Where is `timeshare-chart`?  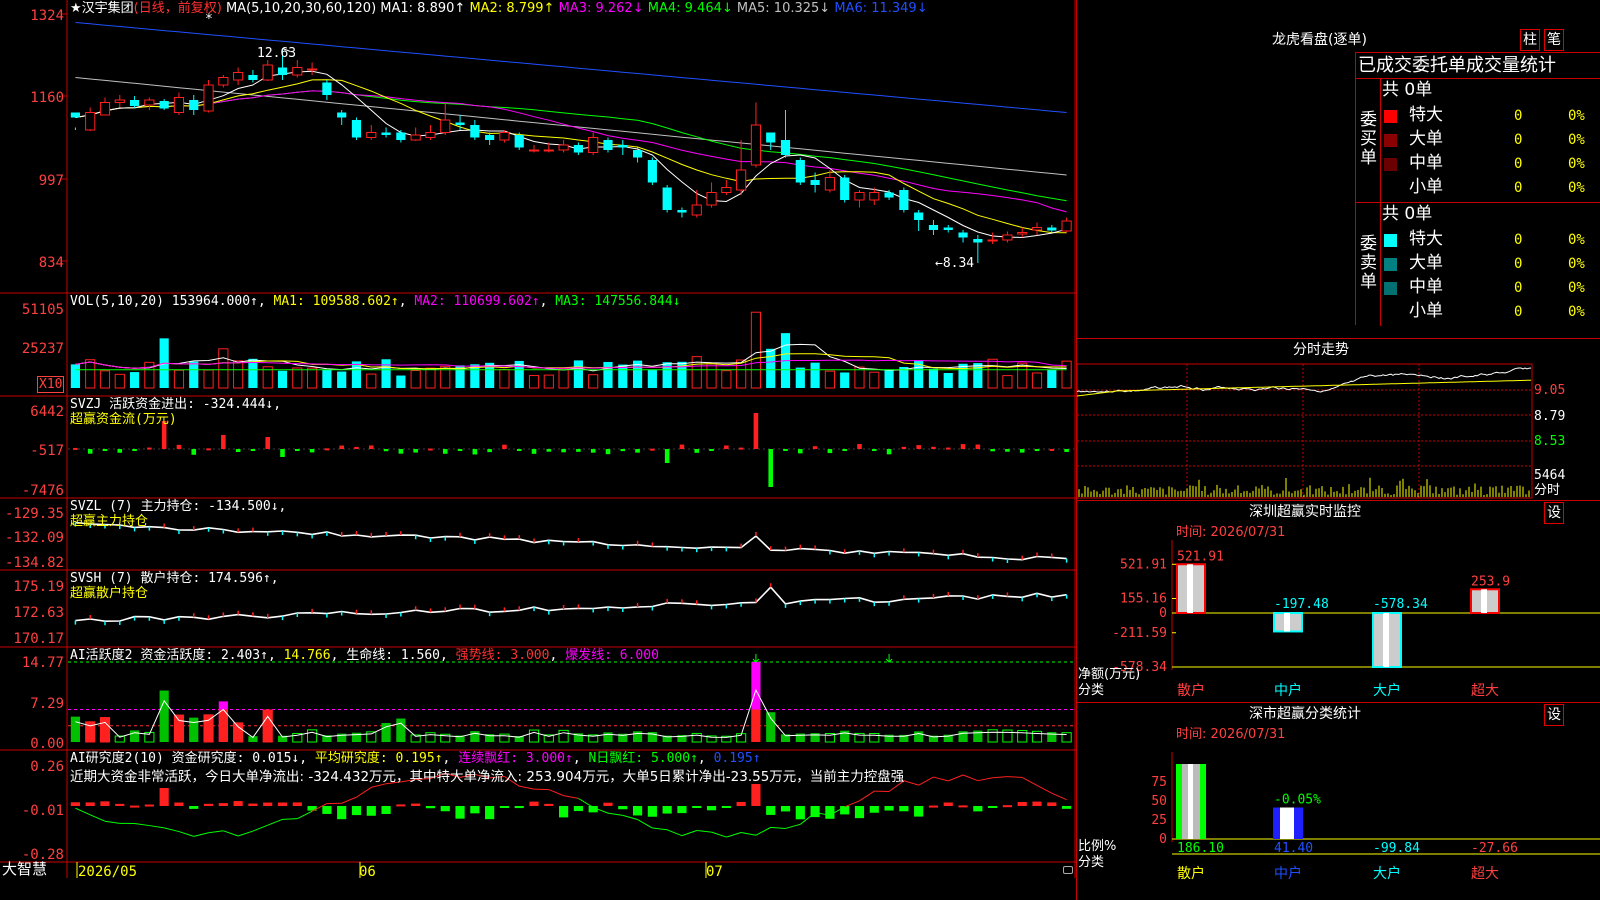 timeshare-chart is located at coordinates (1338, 431).